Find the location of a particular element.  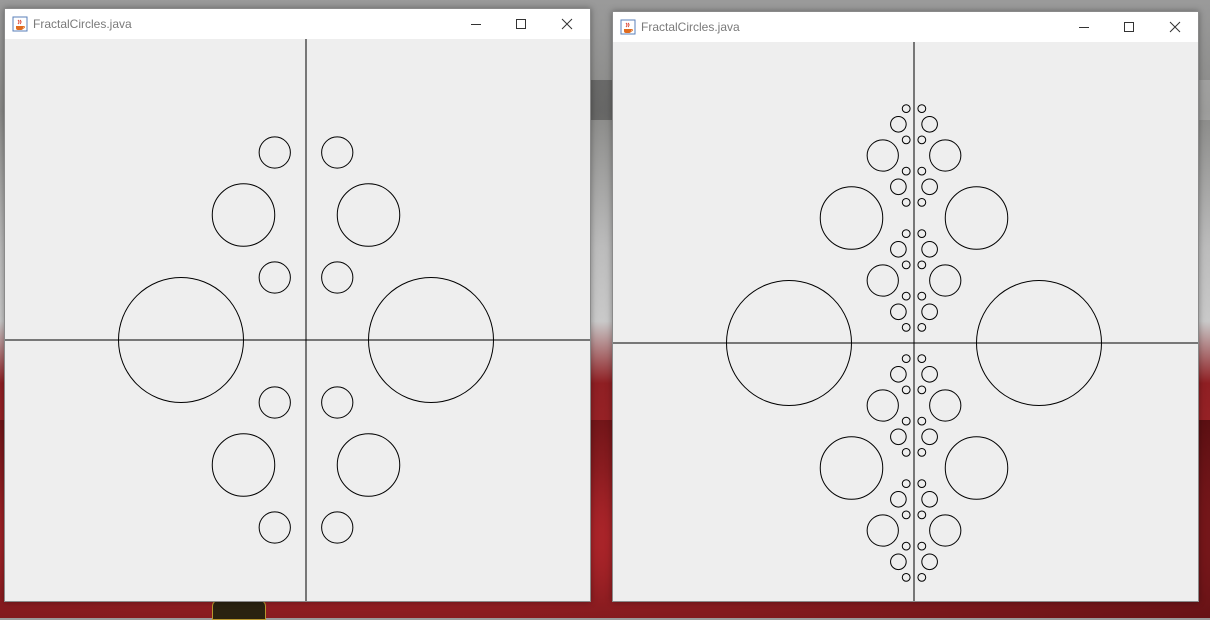

wallpaper-badge is located at coordinates (239, 610).